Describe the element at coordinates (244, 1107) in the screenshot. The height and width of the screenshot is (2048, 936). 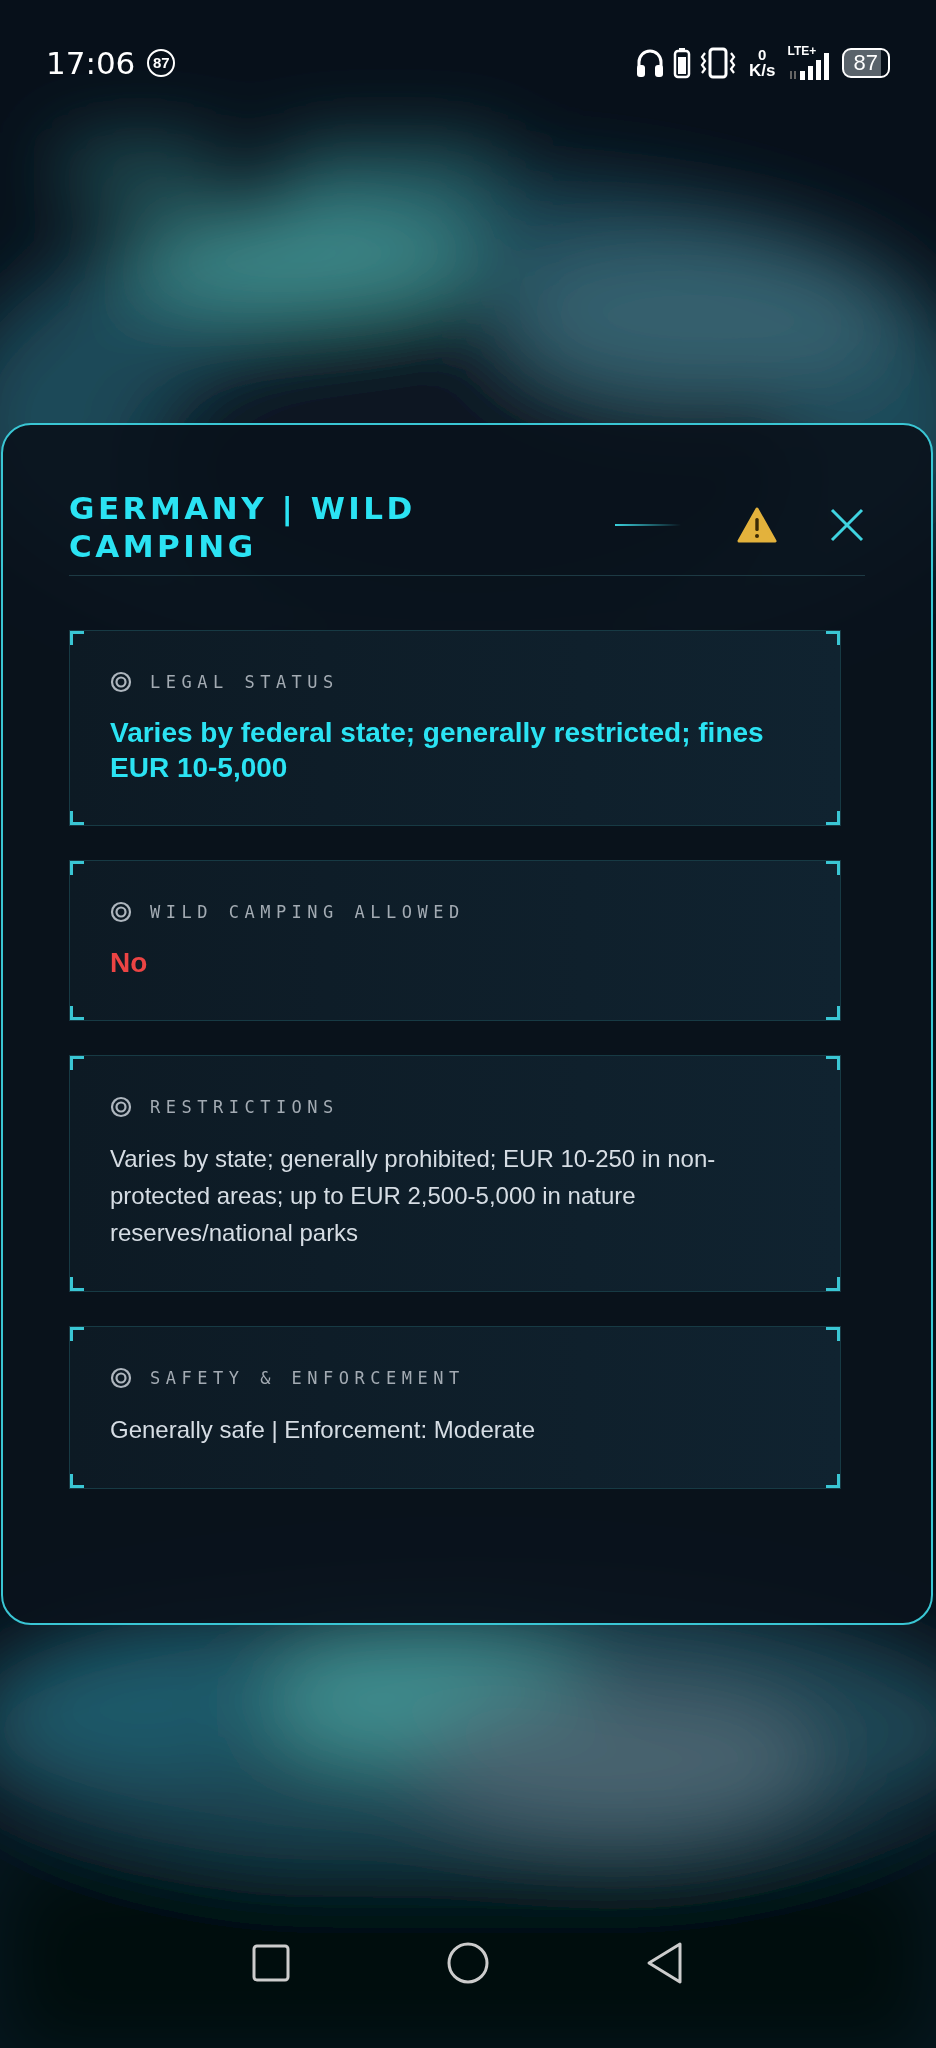
I see `section-label: RESTRICTIONS` at that location.